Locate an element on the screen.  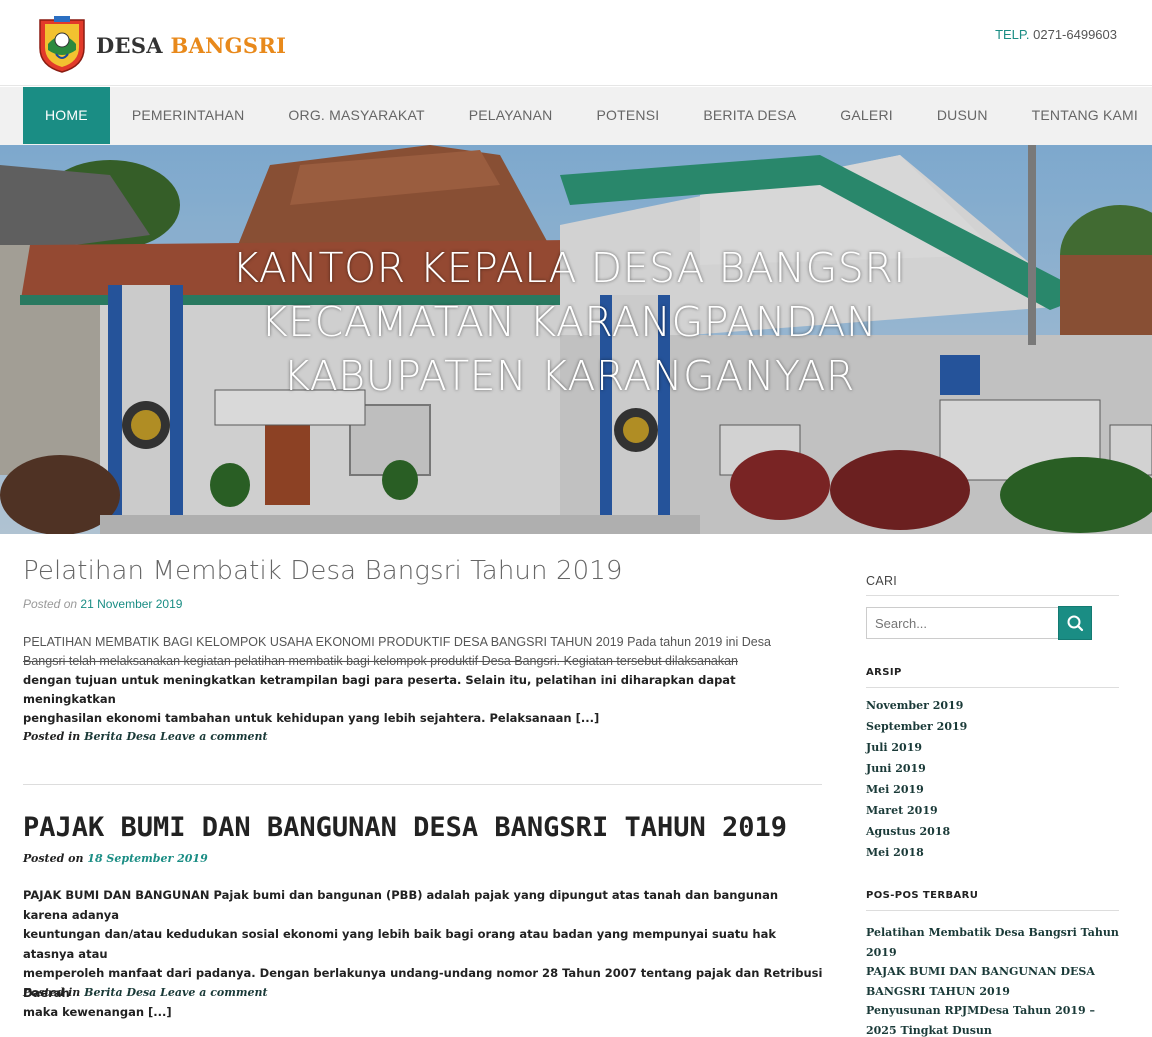
search-input is located at coordinates (962, 623).